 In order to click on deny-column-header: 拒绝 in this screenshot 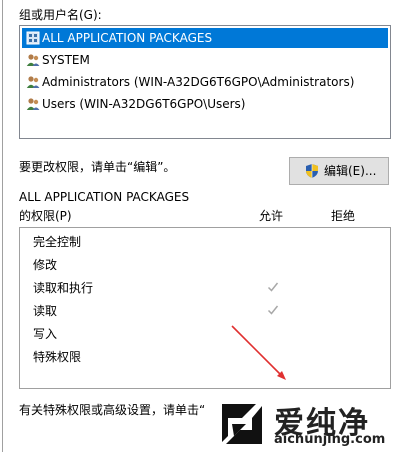, I will do `click(343, 216)`.